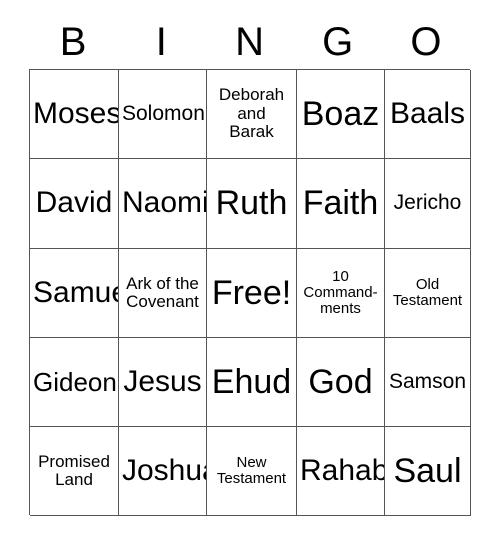  I want to click on bingo-cell-label: Moses, so click(76, 113).